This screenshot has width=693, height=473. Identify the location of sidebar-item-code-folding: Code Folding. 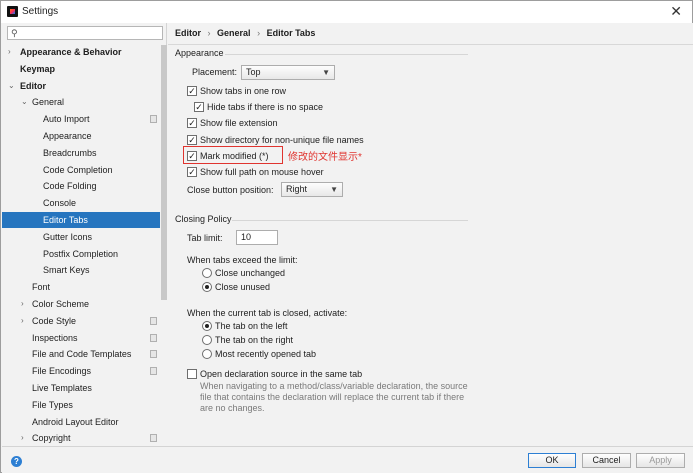
(81, 186).